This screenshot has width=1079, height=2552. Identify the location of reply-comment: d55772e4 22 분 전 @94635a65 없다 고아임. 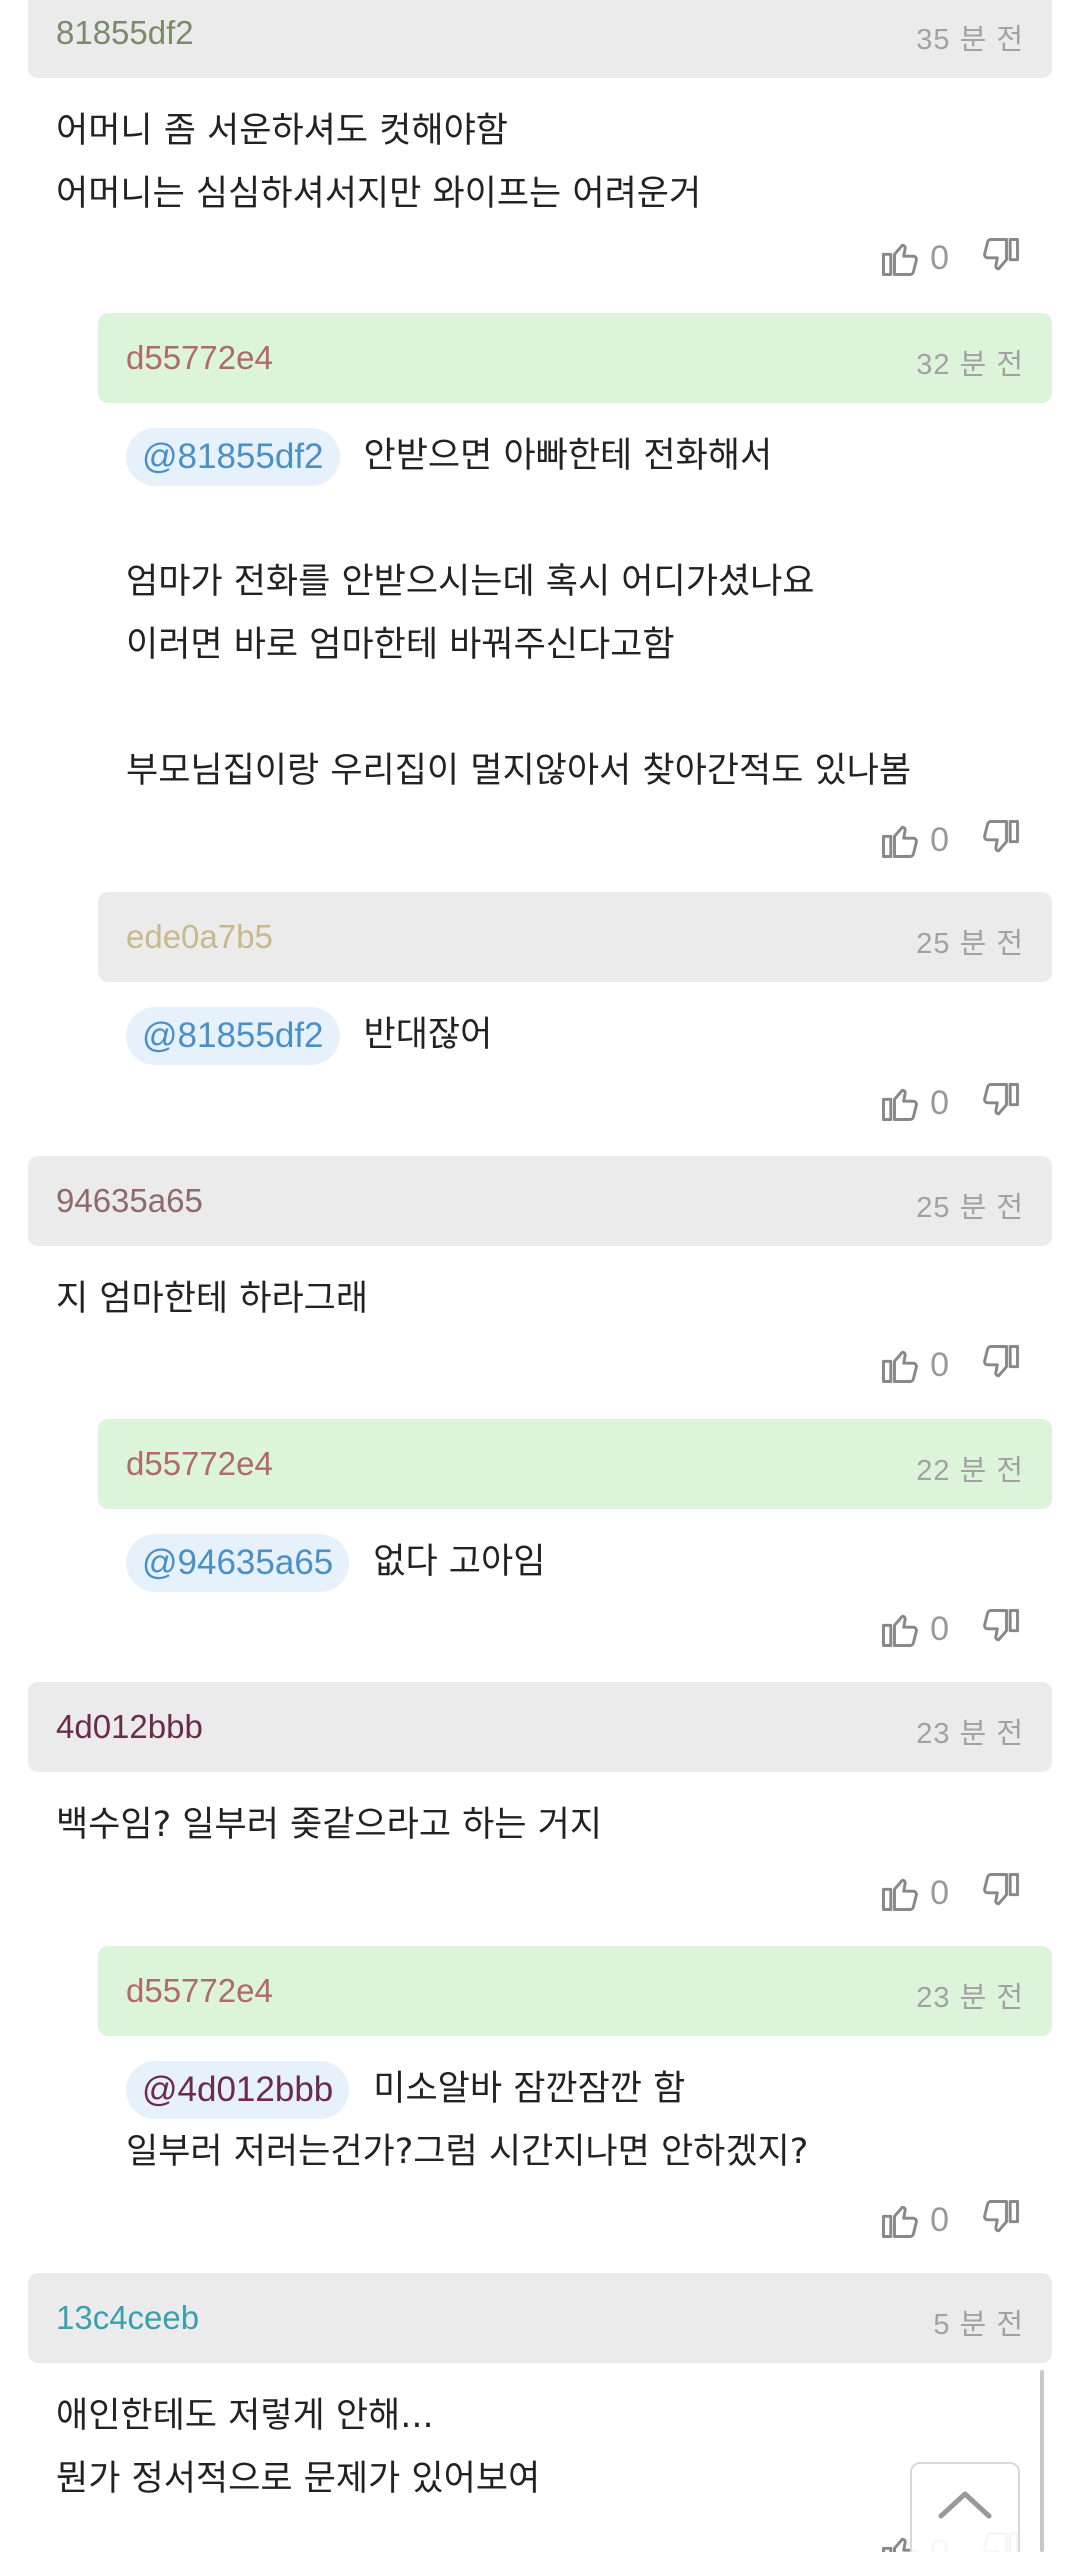
(575, 1506).